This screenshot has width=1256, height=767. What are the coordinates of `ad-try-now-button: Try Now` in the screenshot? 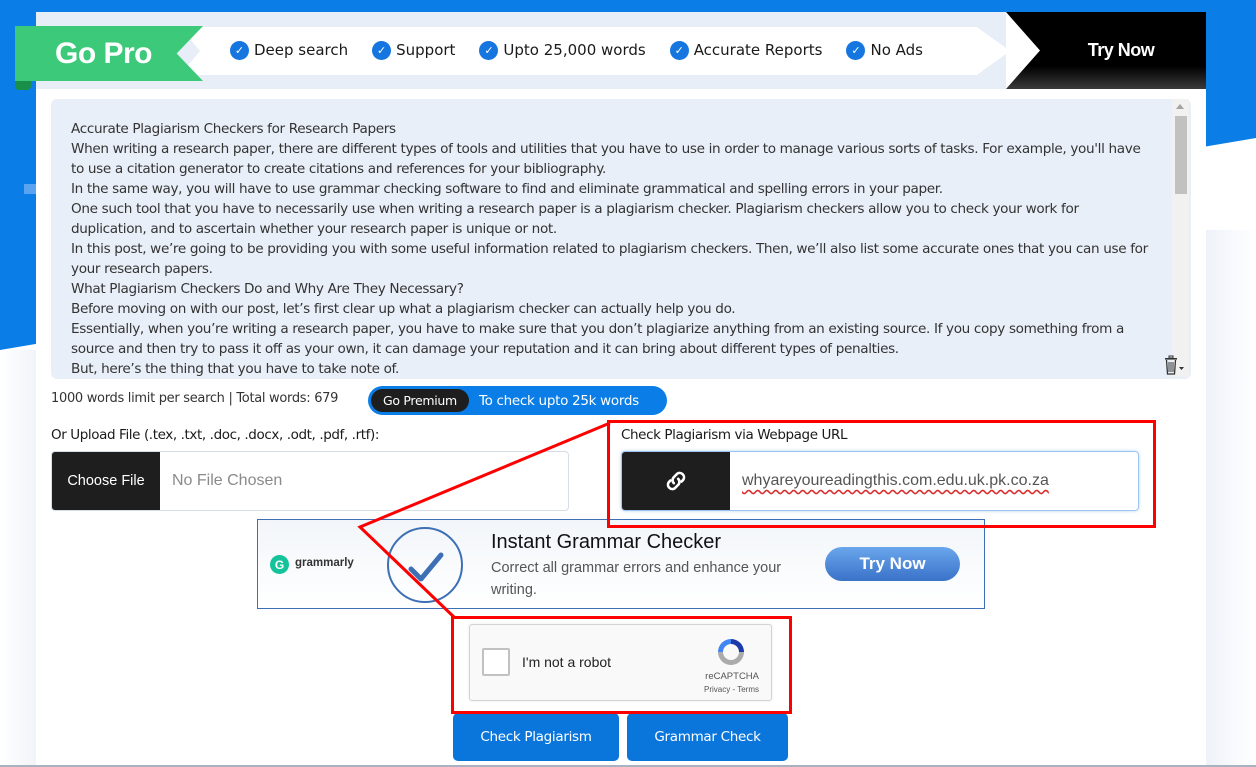 It's located at (892, 564).